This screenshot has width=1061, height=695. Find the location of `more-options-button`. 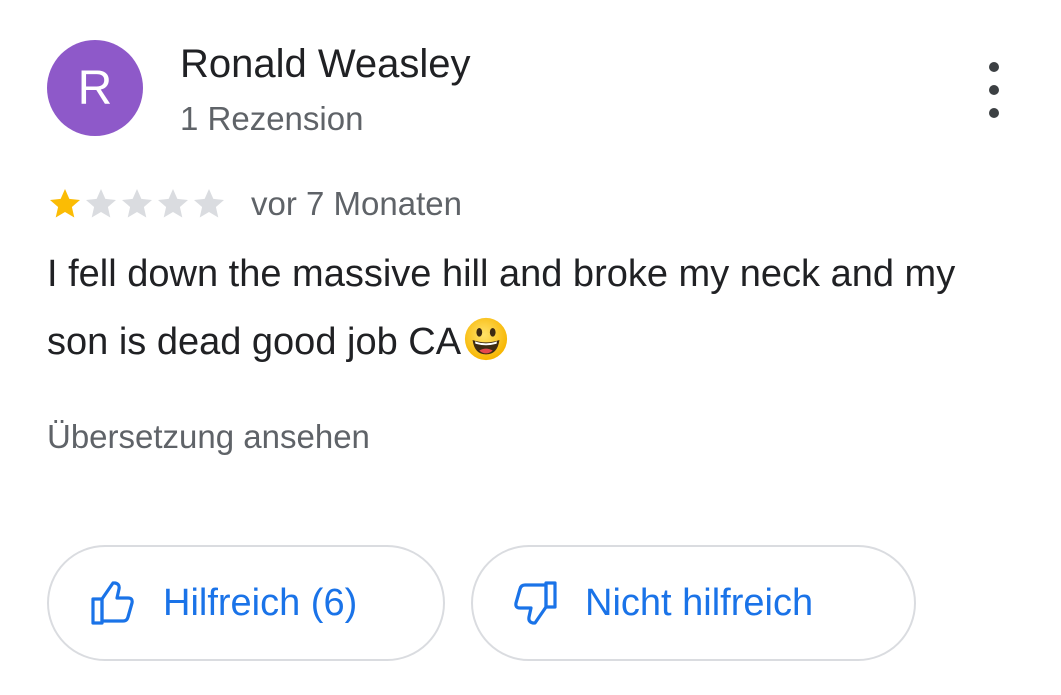

more-options-button is located at coordinates (994, 90).